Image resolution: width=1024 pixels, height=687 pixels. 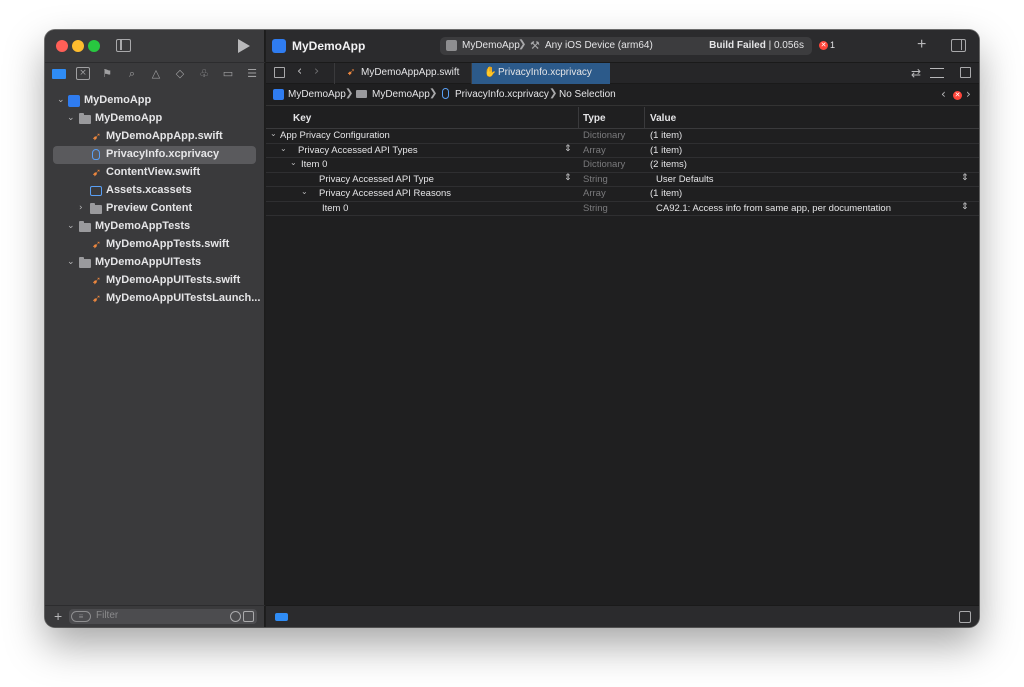 What do you see at coordinates (155, 137) in the screenshot?
I see `tree-item-file: ➹ MyDemoAppApp.swift` at bounding box center [155, 137].